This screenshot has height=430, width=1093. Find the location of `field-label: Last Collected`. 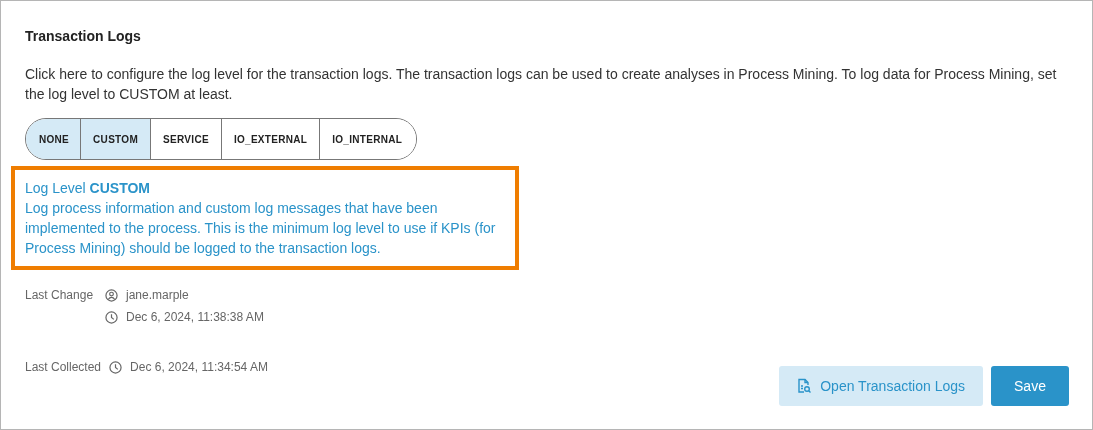

field-label: Last Collected is located at coordinates (63, 367).